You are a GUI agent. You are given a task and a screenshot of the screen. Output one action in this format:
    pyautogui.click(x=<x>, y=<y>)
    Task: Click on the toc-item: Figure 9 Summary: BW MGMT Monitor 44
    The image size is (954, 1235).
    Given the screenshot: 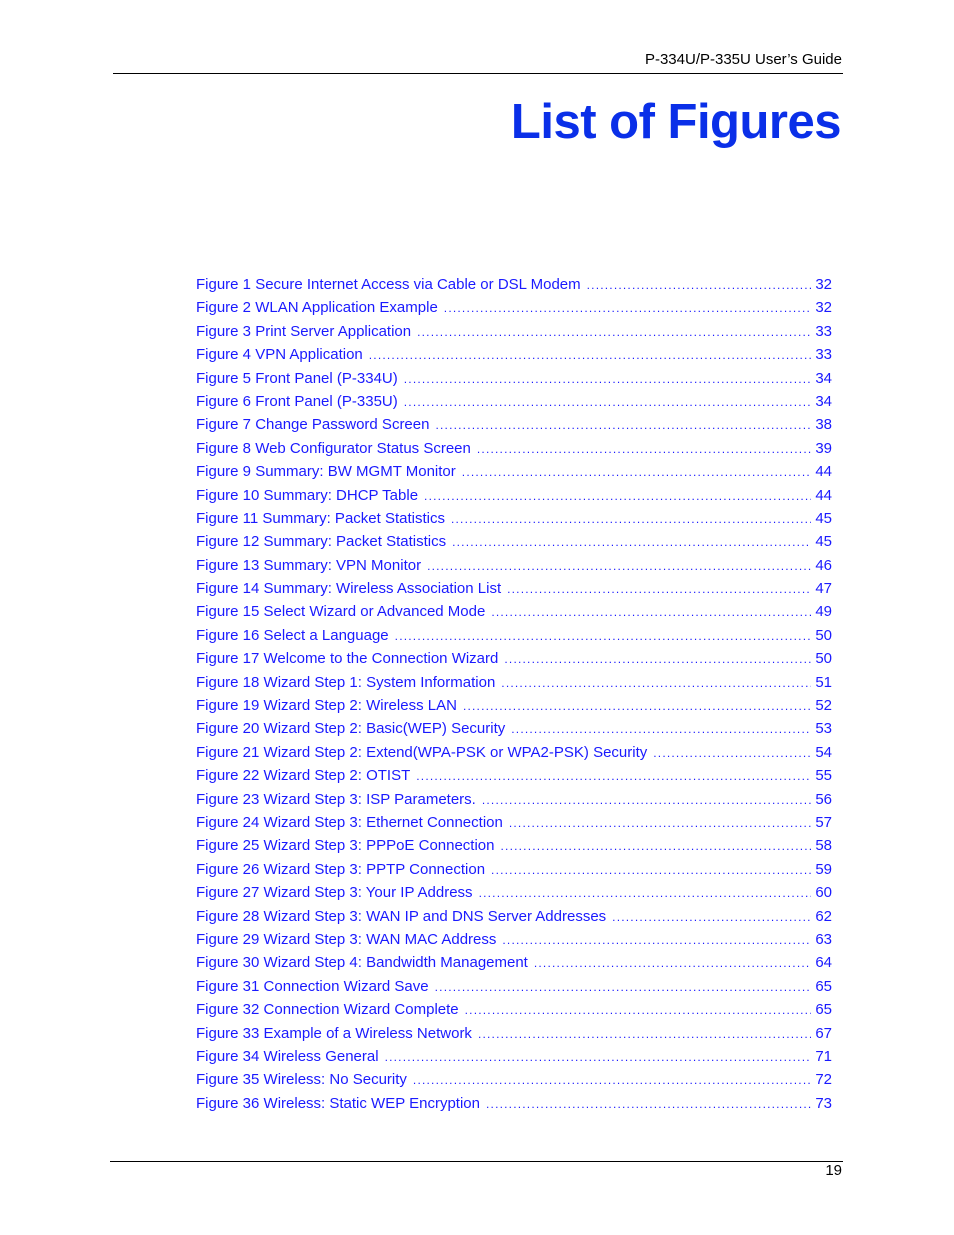 What is the action you would take?
    pyautogui.click(x=514, y=471)
    